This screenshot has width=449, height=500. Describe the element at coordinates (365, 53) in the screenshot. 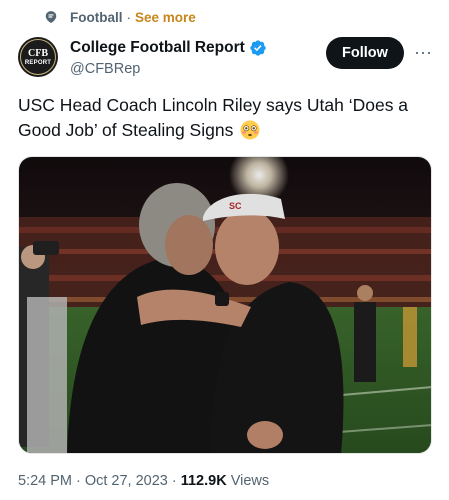

I see `follow-button: Follow` at that location.